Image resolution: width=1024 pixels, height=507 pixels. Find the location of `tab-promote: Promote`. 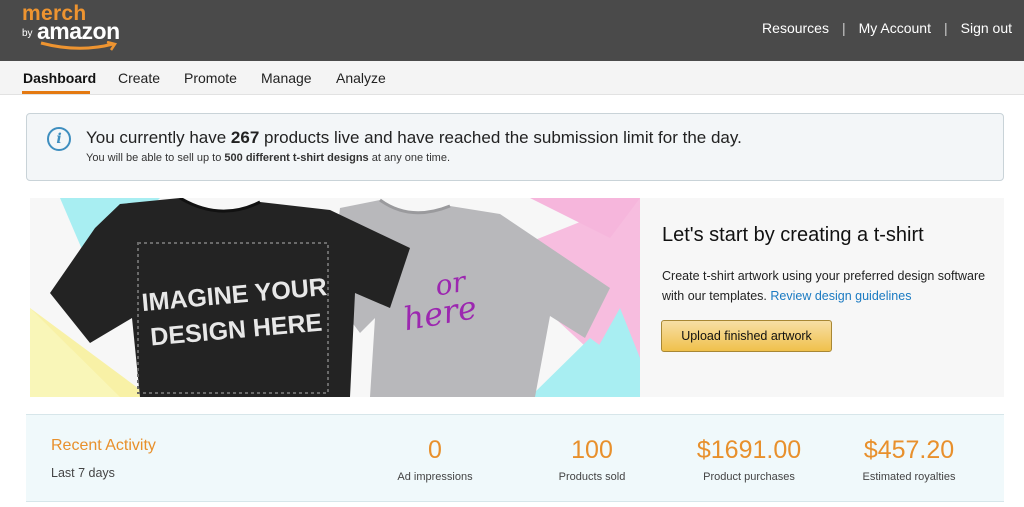

tab-promote: Promote is located at coordinates (210, 78).